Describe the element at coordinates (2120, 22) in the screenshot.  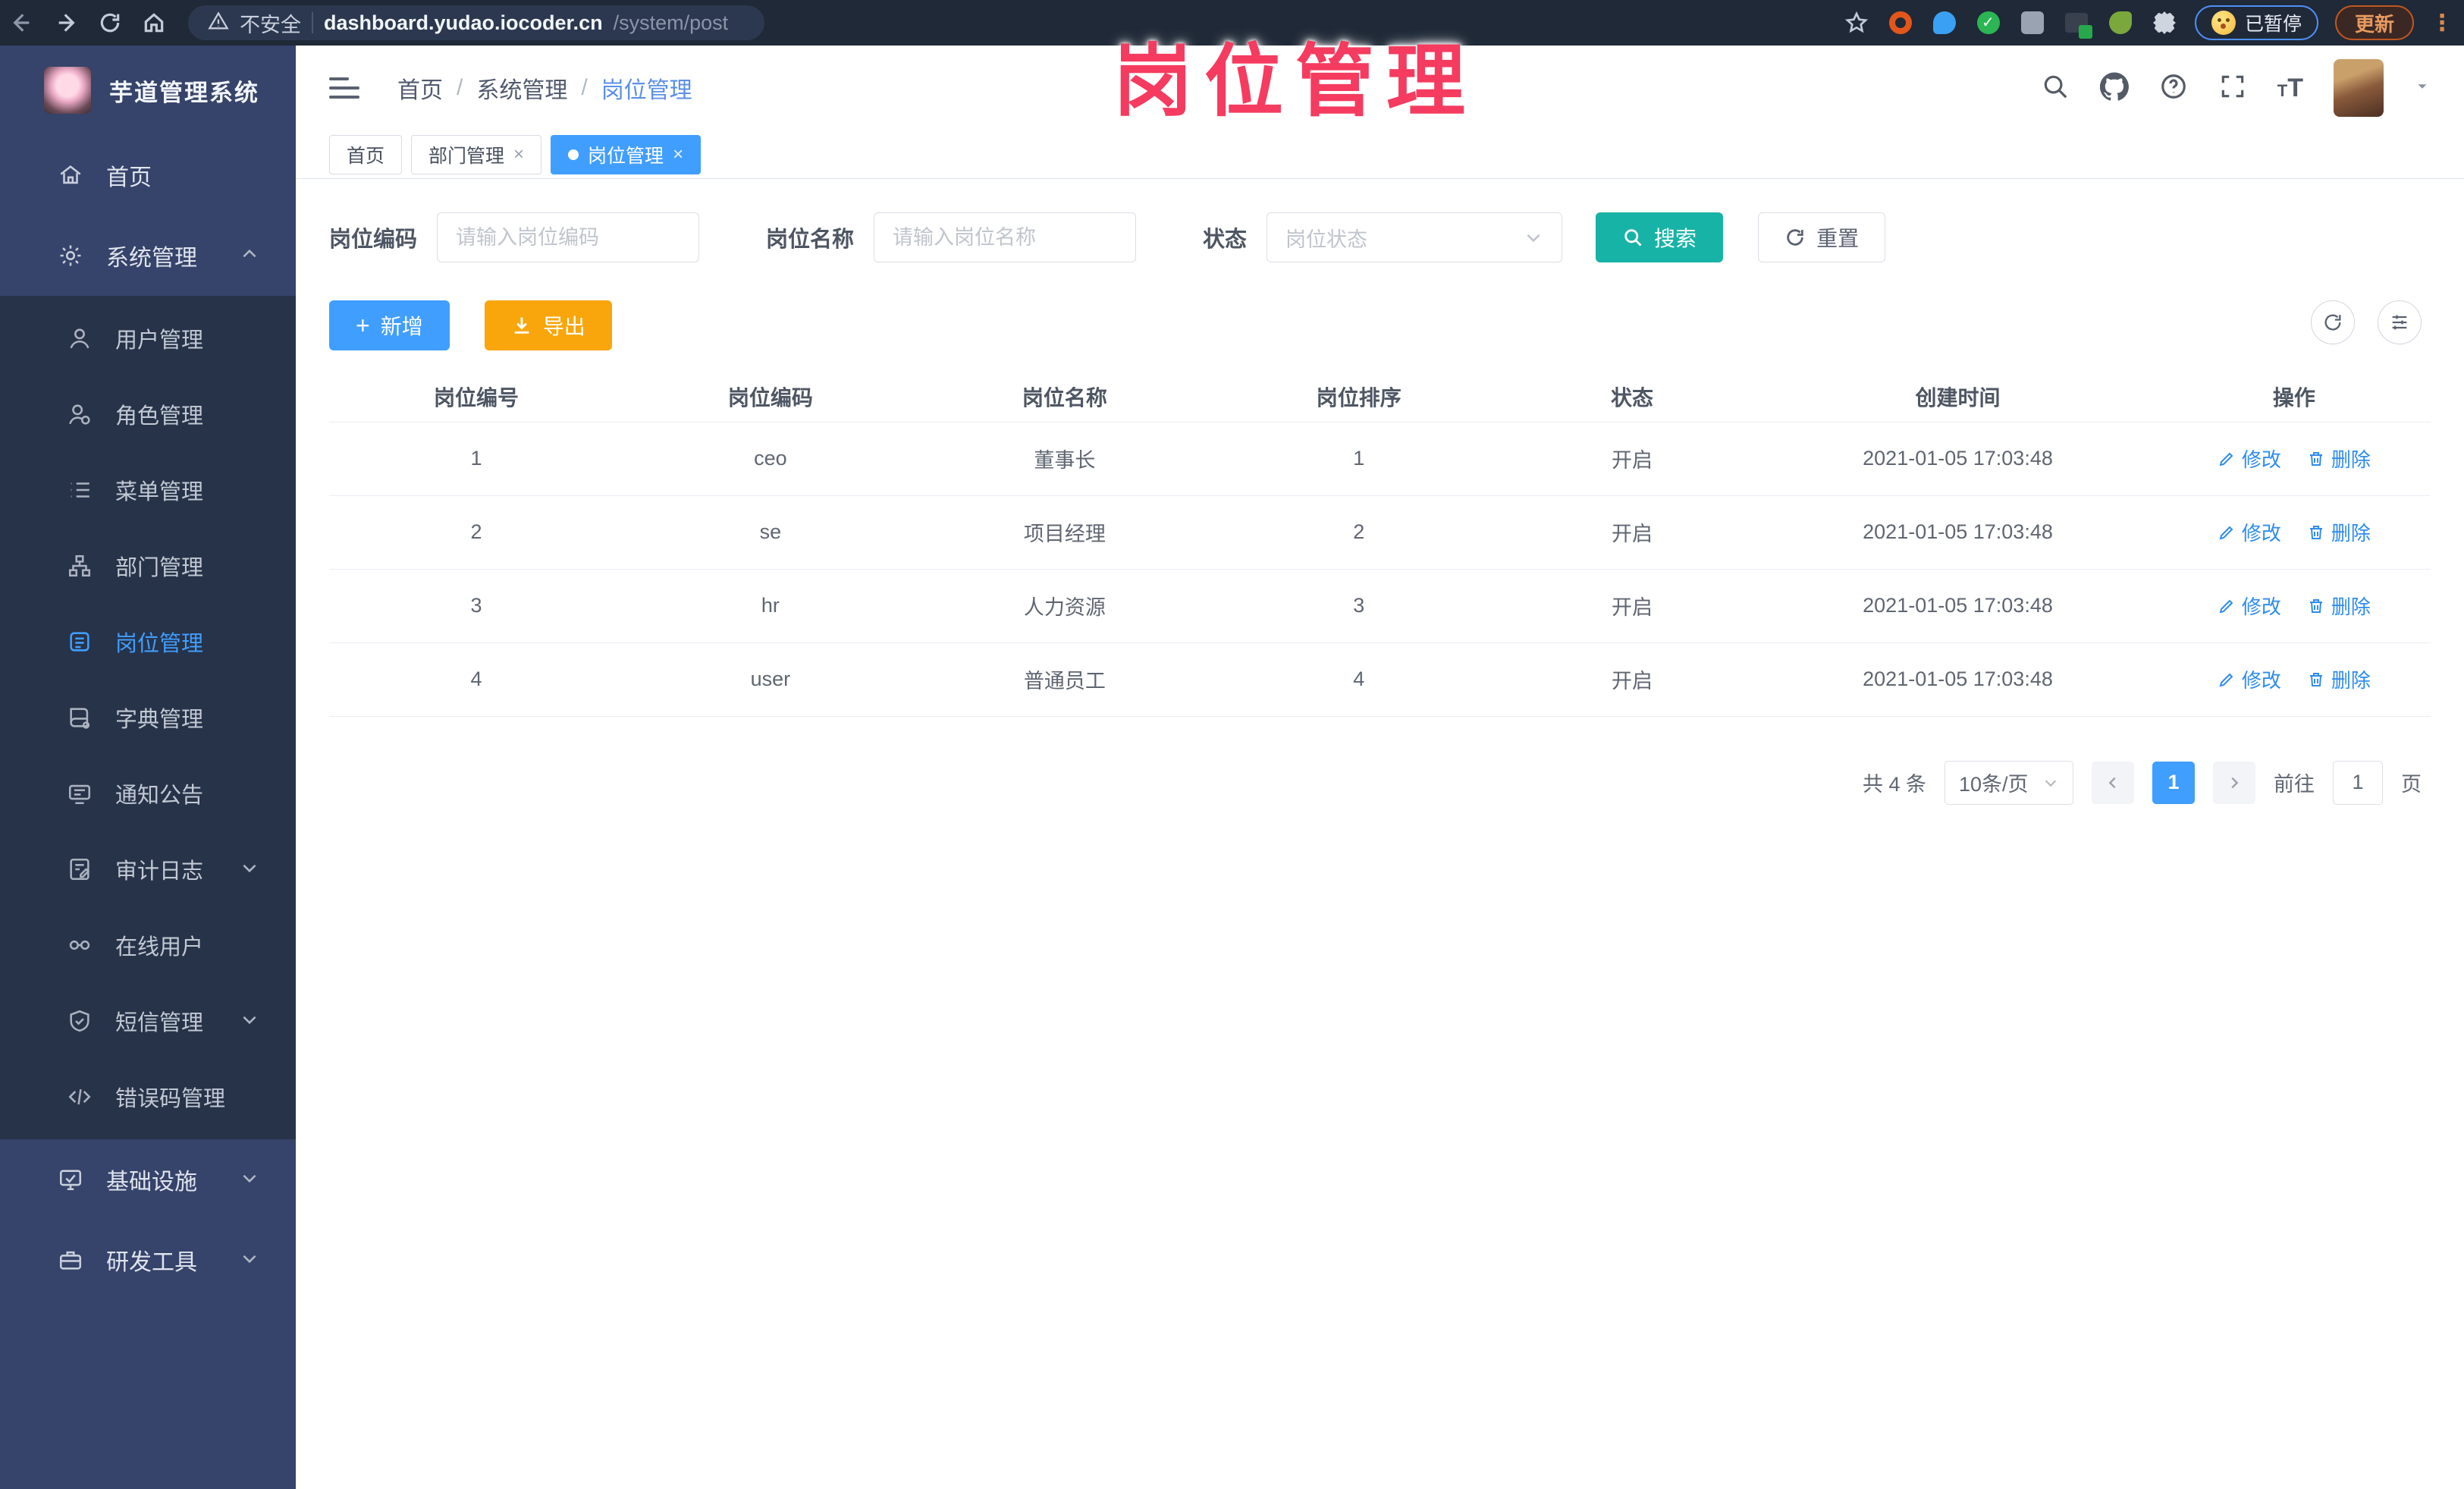
I see `extension-icon-leaf` at that location.